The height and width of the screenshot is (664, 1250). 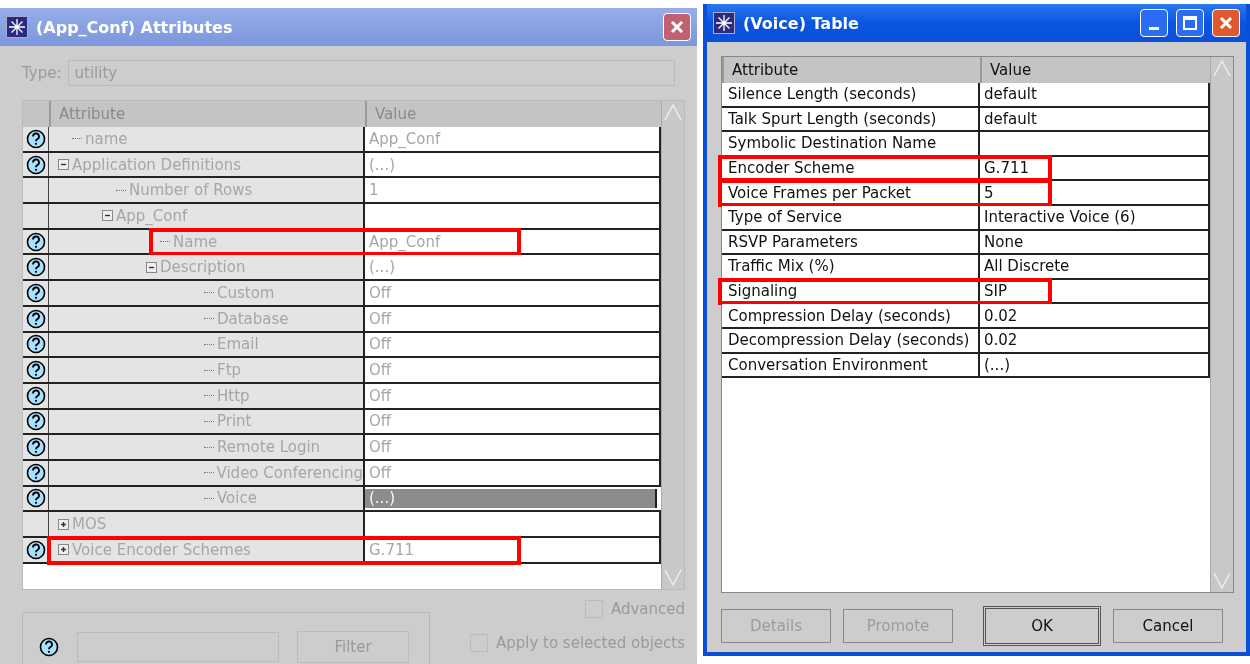 I want to click on attribute-label: Video Conferencing, so click(x=289, y=472).